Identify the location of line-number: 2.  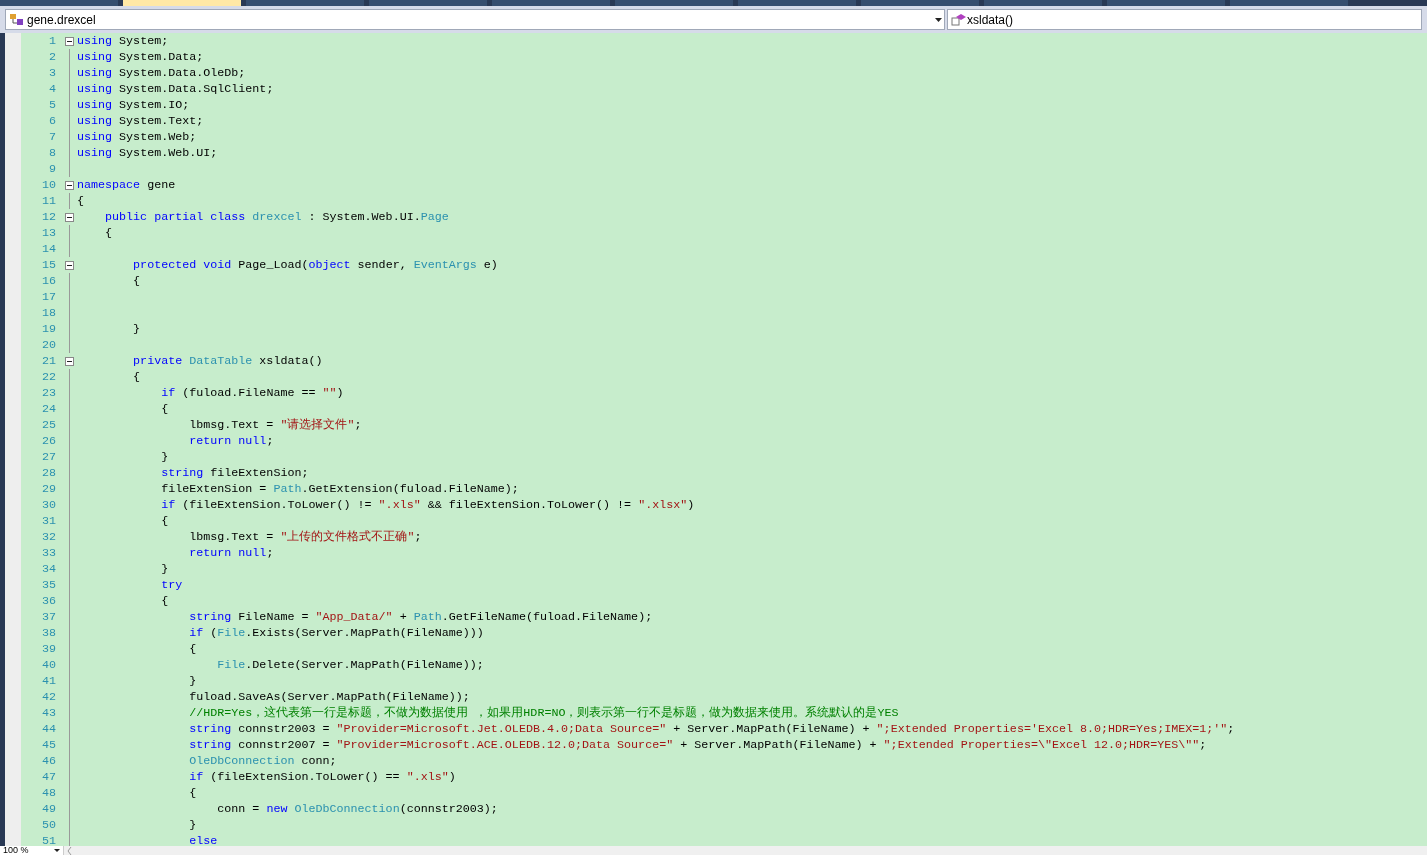
(52, 57).